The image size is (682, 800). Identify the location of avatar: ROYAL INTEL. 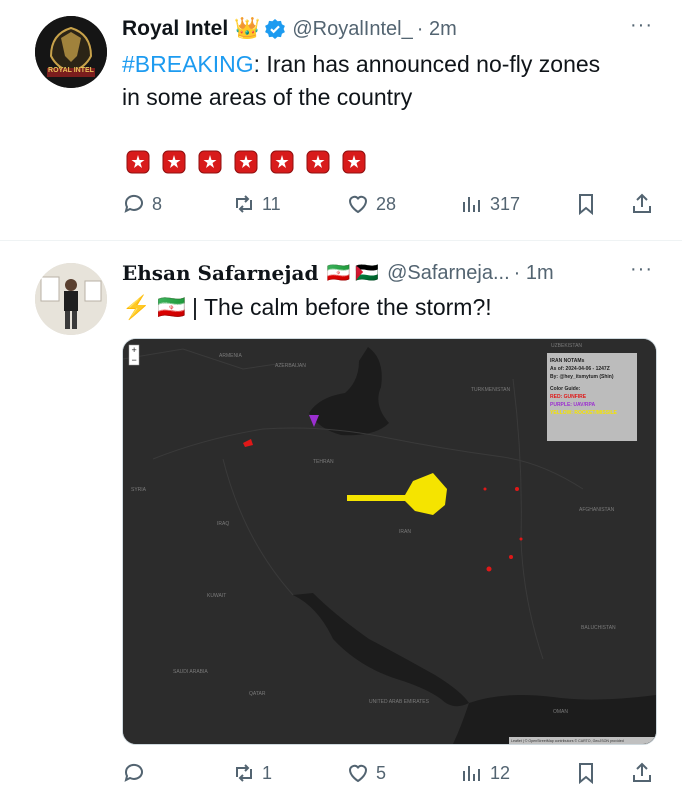
(71, 52).